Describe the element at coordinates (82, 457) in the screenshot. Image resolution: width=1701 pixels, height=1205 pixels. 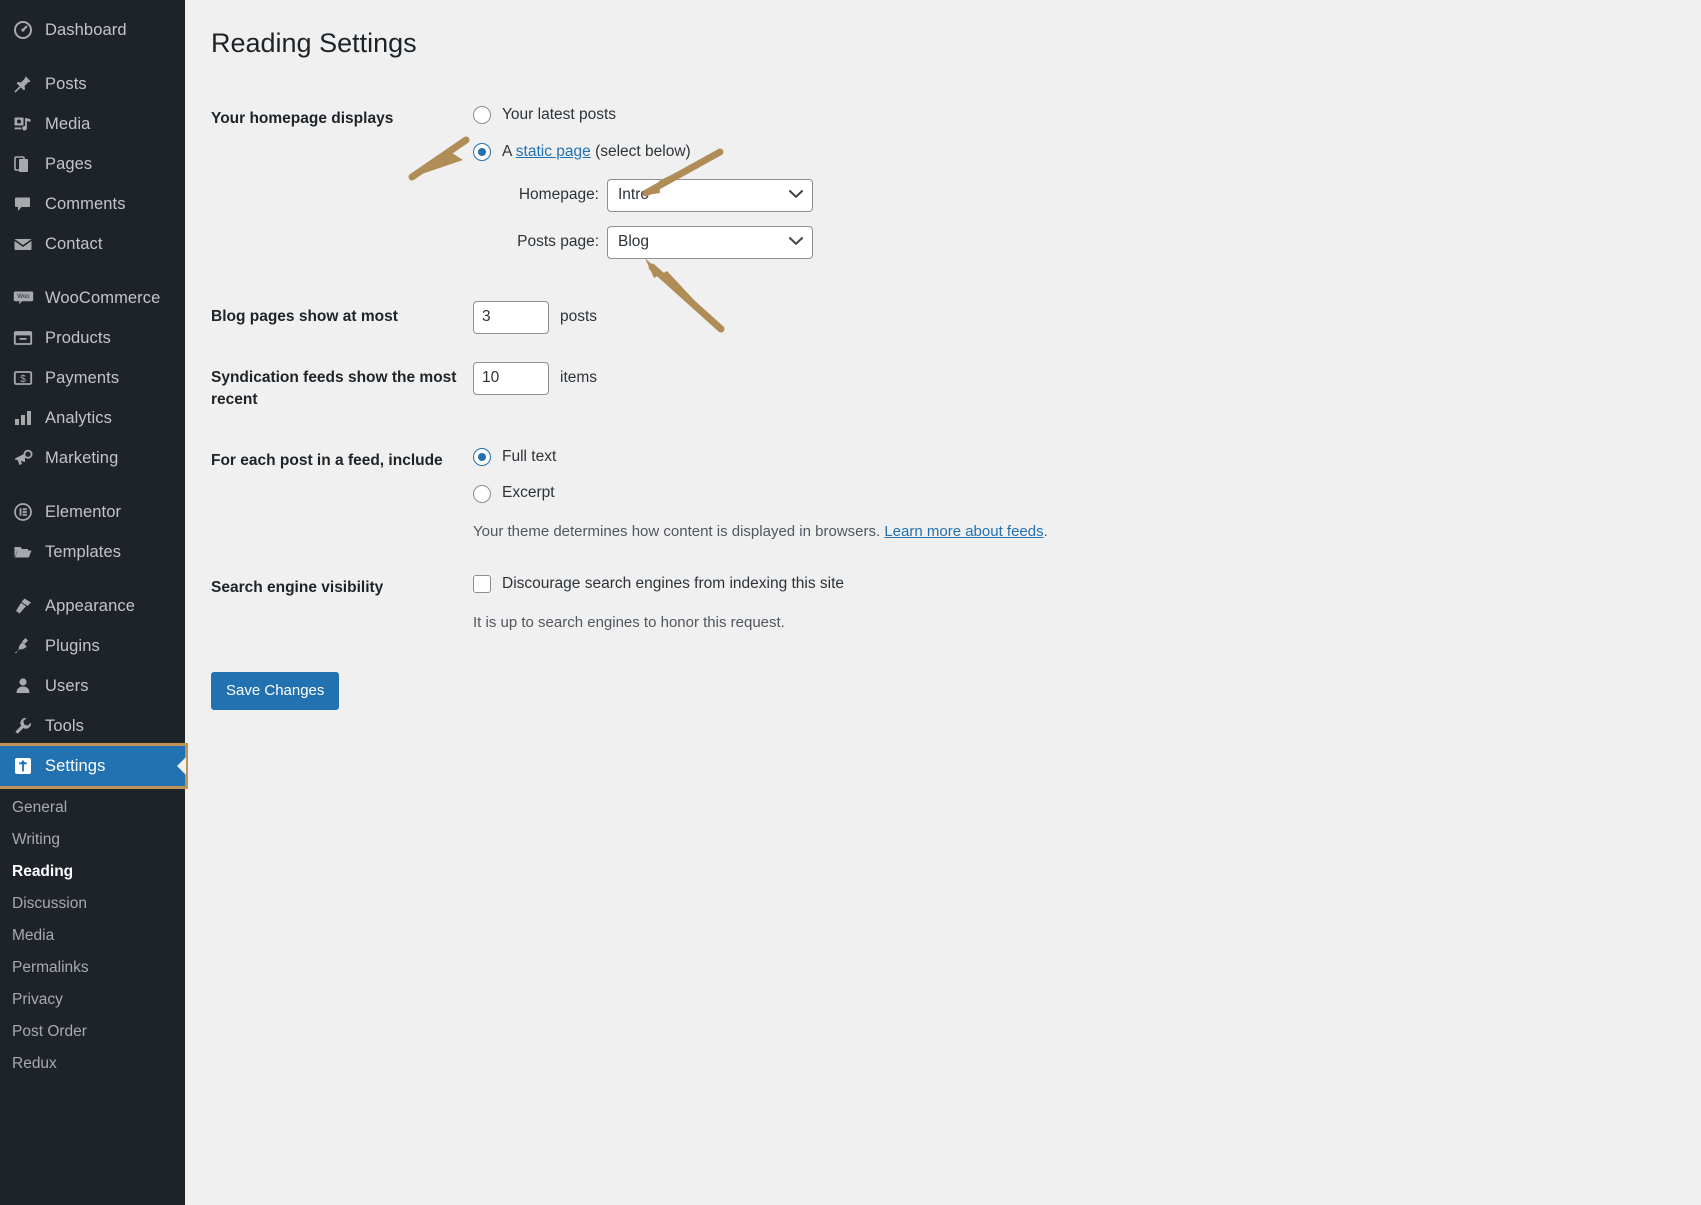
I see `sidebar-item-label: Marketing` at that location.